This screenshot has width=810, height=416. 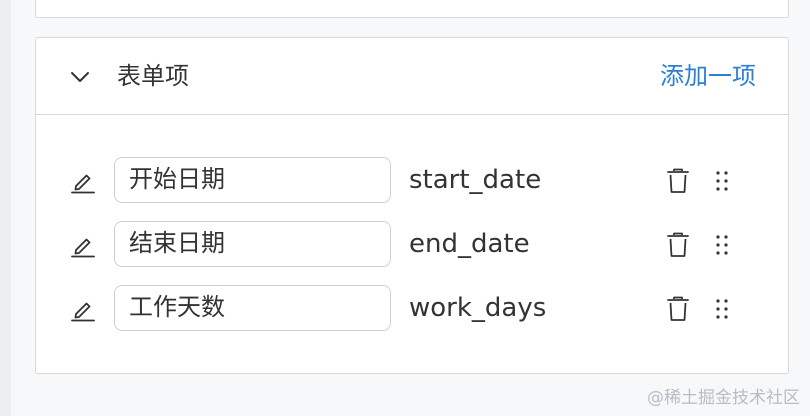 I want to click on watermark-text: @稀土掘金技术社区, so click(x=723, y=398).